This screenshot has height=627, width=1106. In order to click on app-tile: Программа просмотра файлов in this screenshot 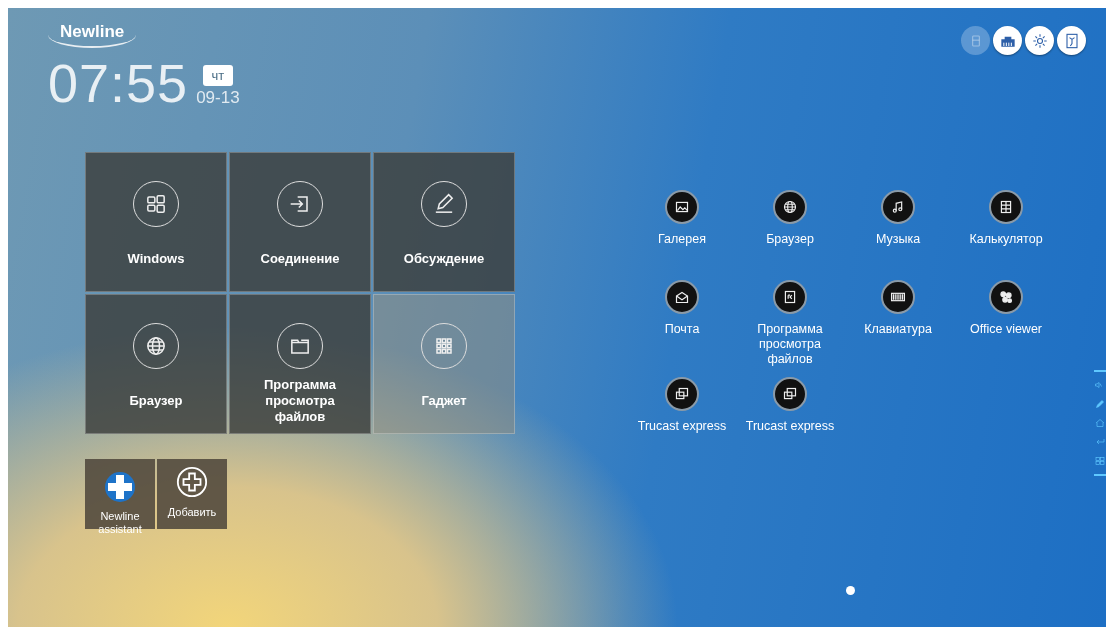, I will do `click(300, 364)`.